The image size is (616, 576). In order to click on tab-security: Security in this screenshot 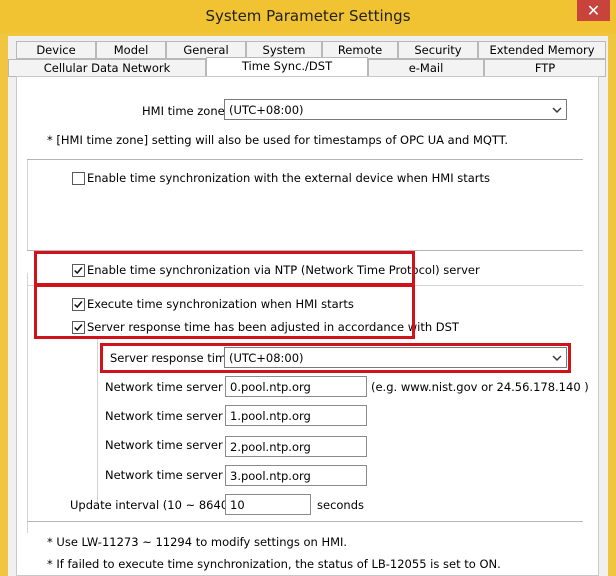, I will do `click(438, 50)`.